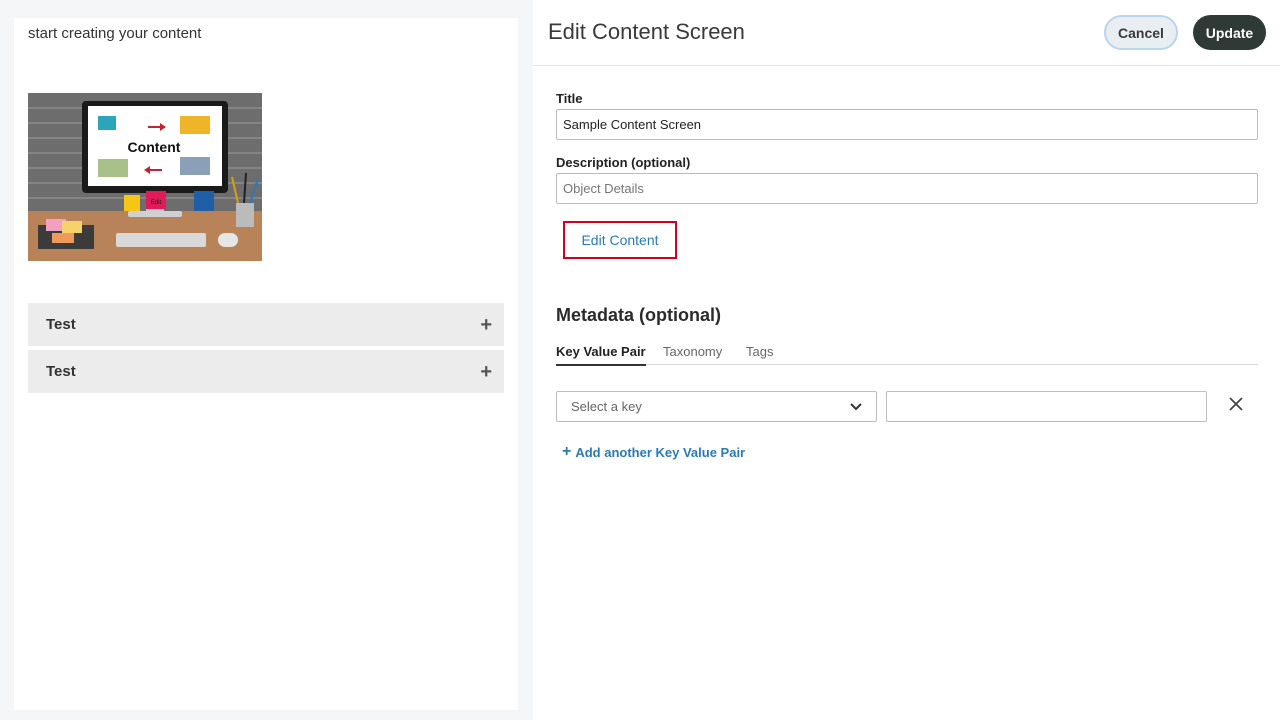 The width and height of the screenshot is (1280, 720). Describe the element at coordinates (646, 31) in the screenshot. I see `page-title: Edit Content Screen` at that location.